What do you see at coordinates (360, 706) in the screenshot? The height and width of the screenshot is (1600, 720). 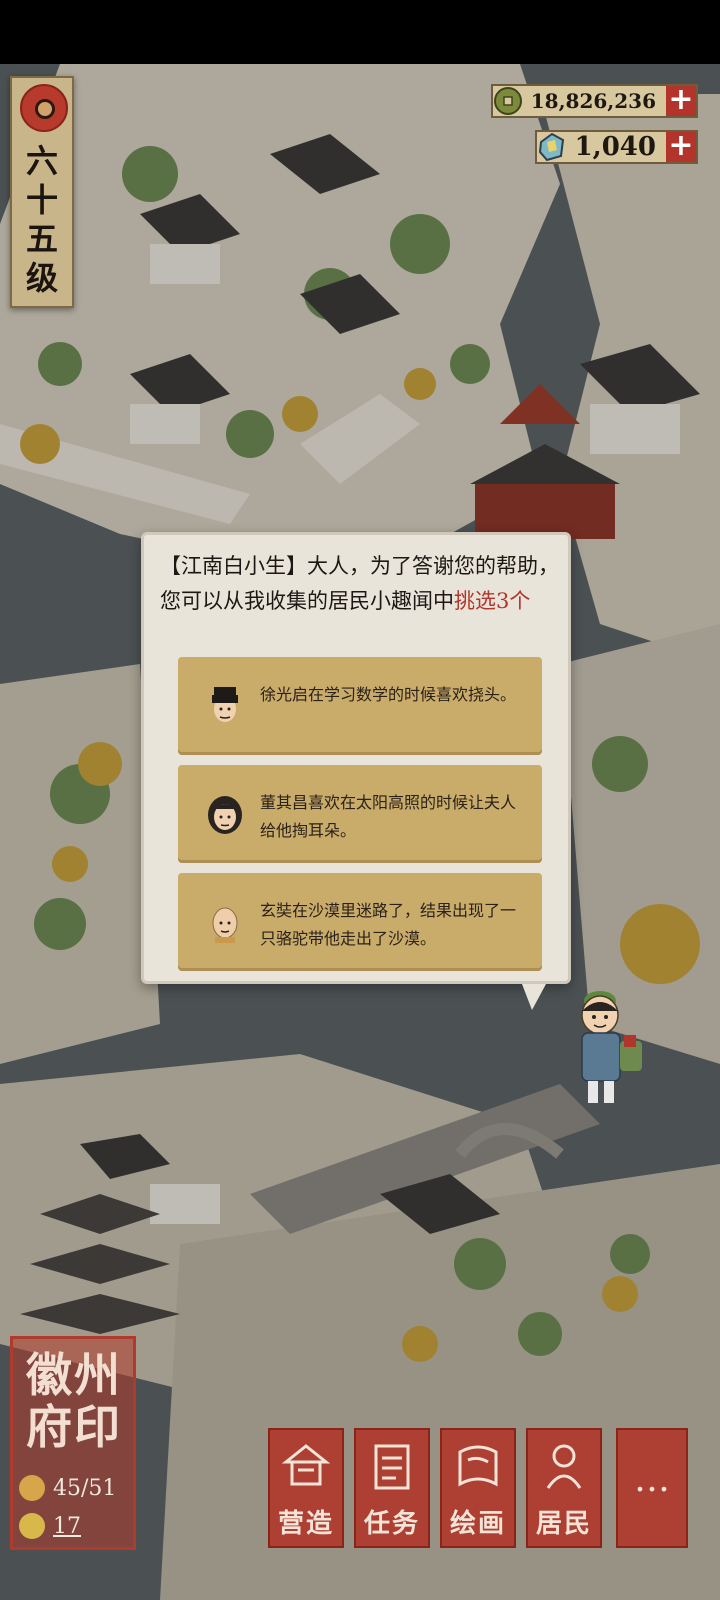 I see `gossip-option-1: 徐光启在学习数学的时候喜欢挠头。` at bounding box center [360, 706].